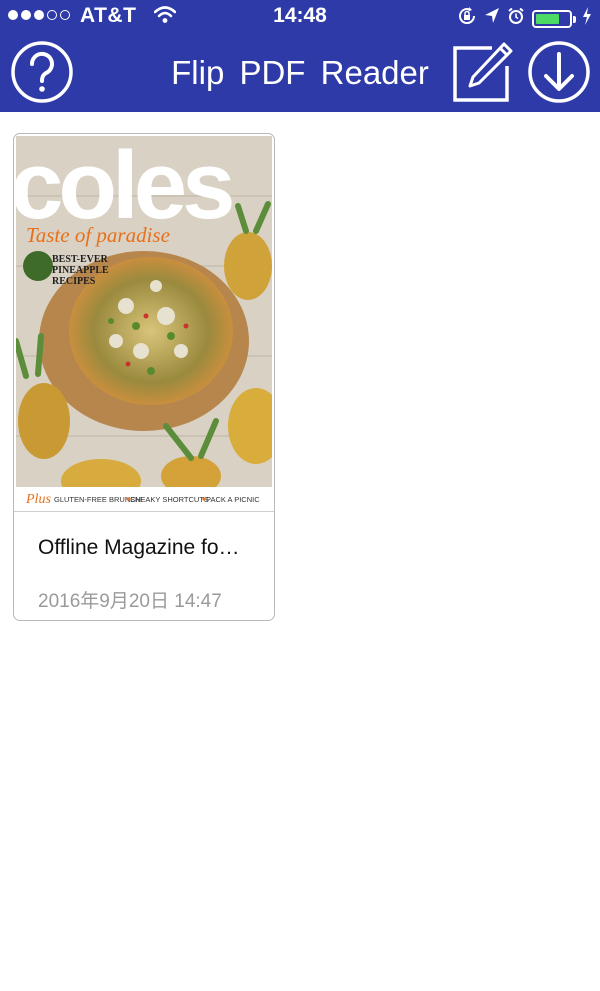  I want to click on document-date: 2016年9月20日 14:47, so click(130, 601).